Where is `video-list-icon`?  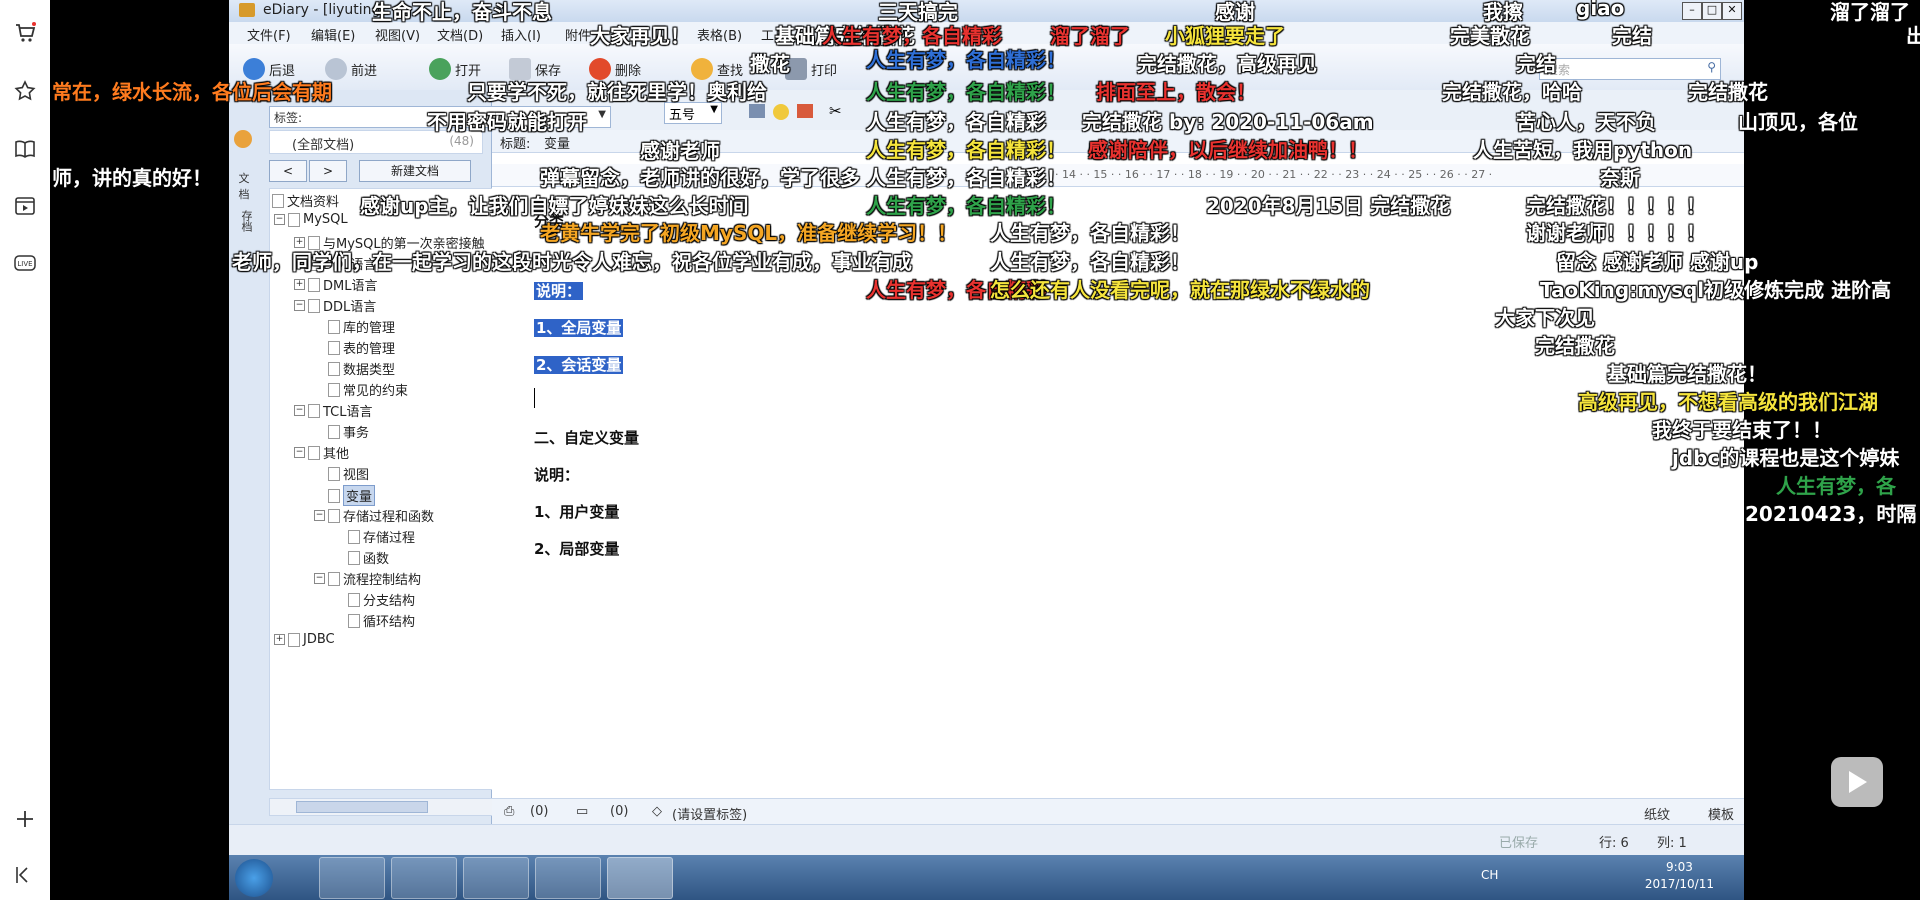
video-list-icon is located at coordinates (25, 206).